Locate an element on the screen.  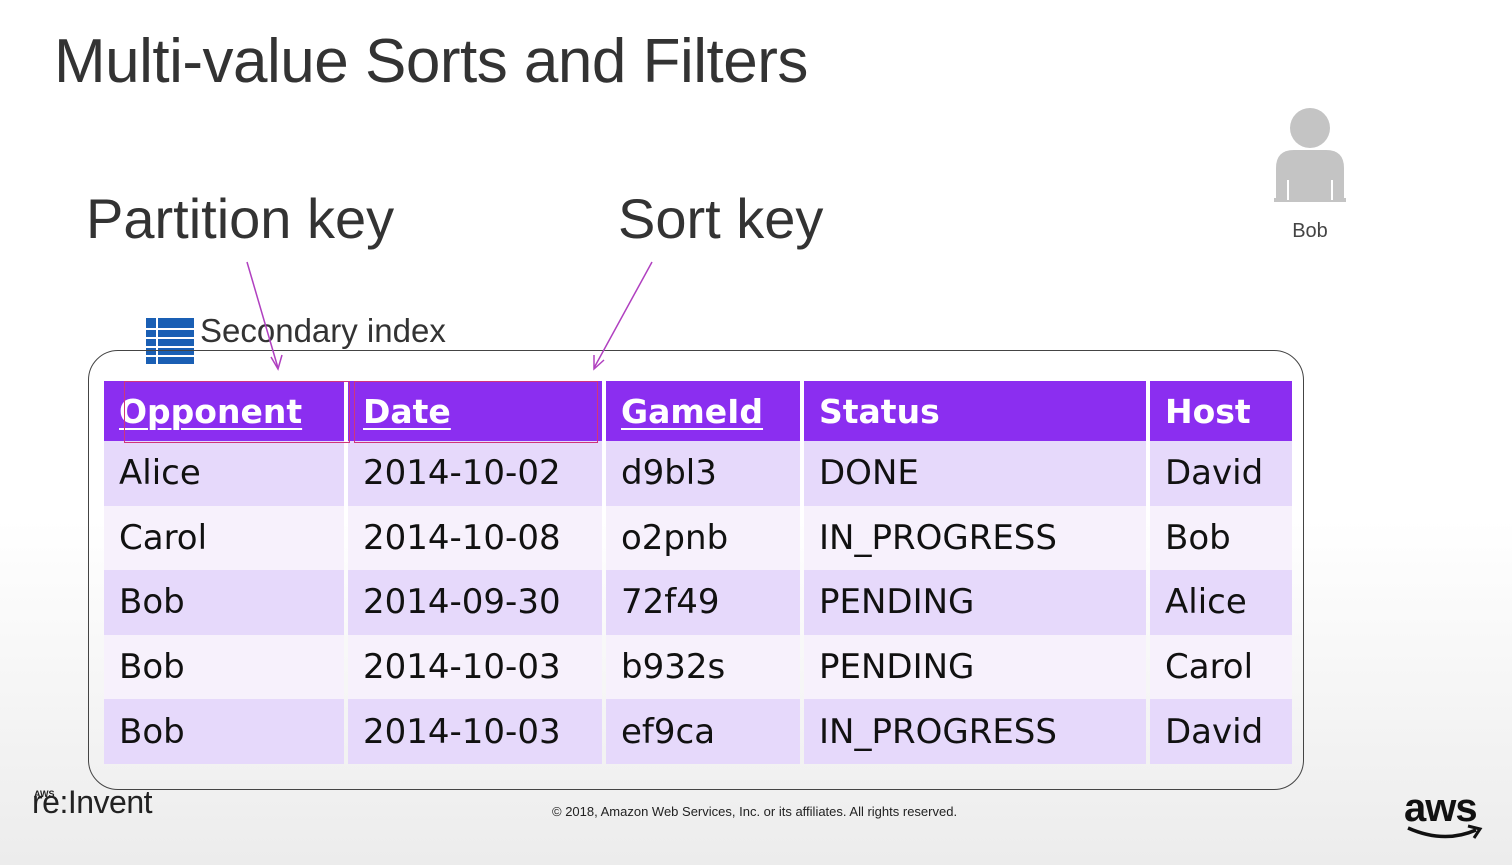
partition-key-arrow is located at coordinates (262, 315).